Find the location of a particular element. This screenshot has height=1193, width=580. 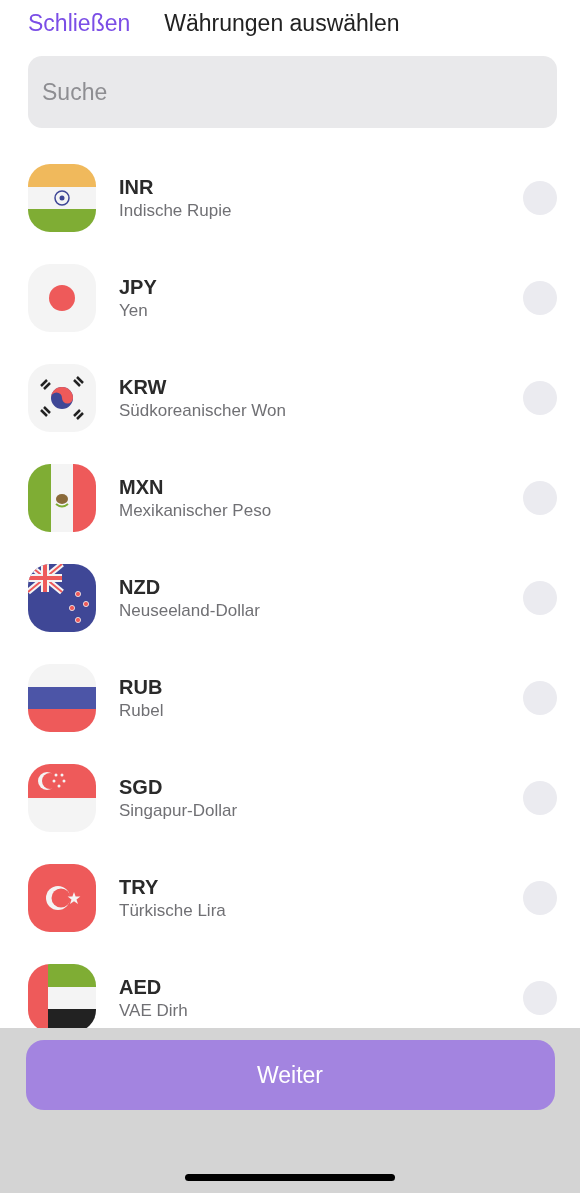

currency-code: AED is located at coordinates (141, 987).